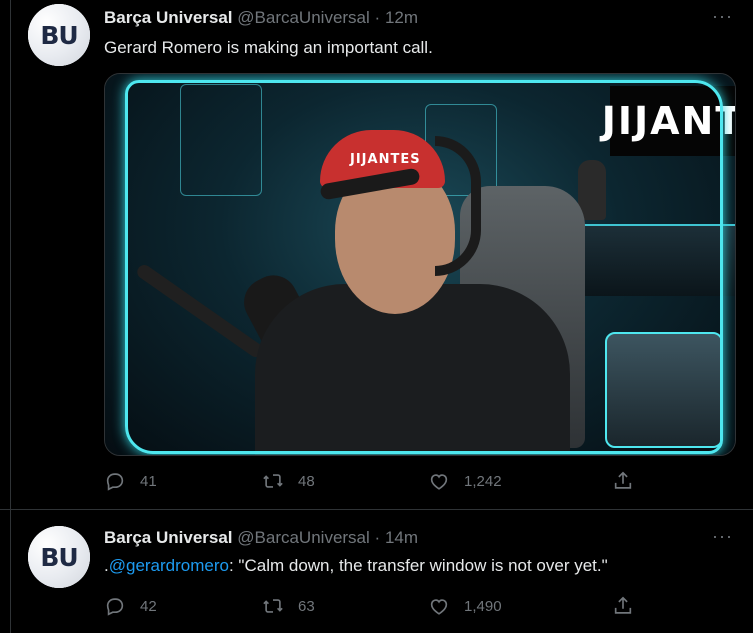  I want to click on tweet-header: Barça Universal @BarcaUniversal · 12m, so click(261, 18).